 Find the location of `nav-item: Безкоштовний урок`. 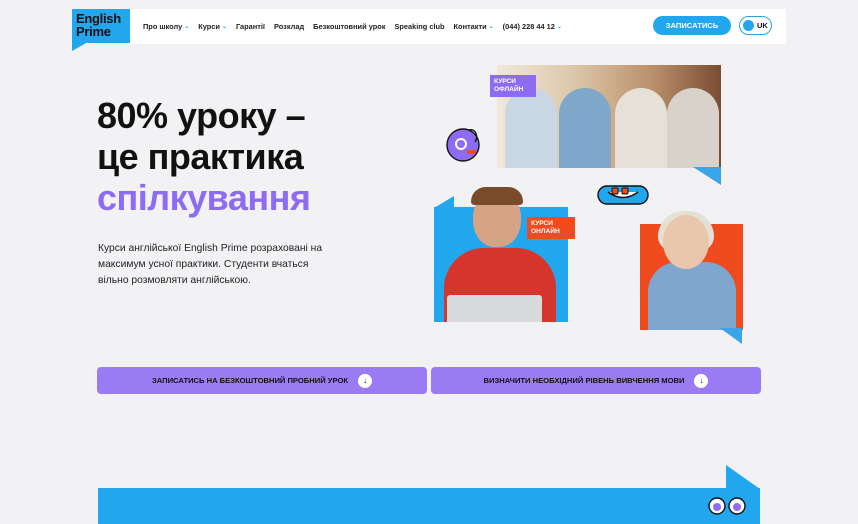

nav-item: Безкоштовний урок is located at coordinates (349, 26).